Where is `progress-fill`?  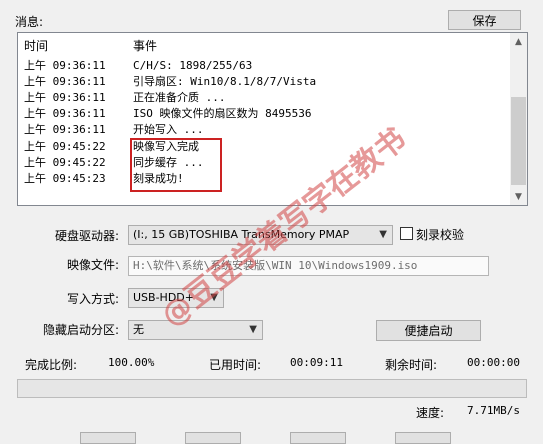
progress-fill is located at coordinates (272, 388).